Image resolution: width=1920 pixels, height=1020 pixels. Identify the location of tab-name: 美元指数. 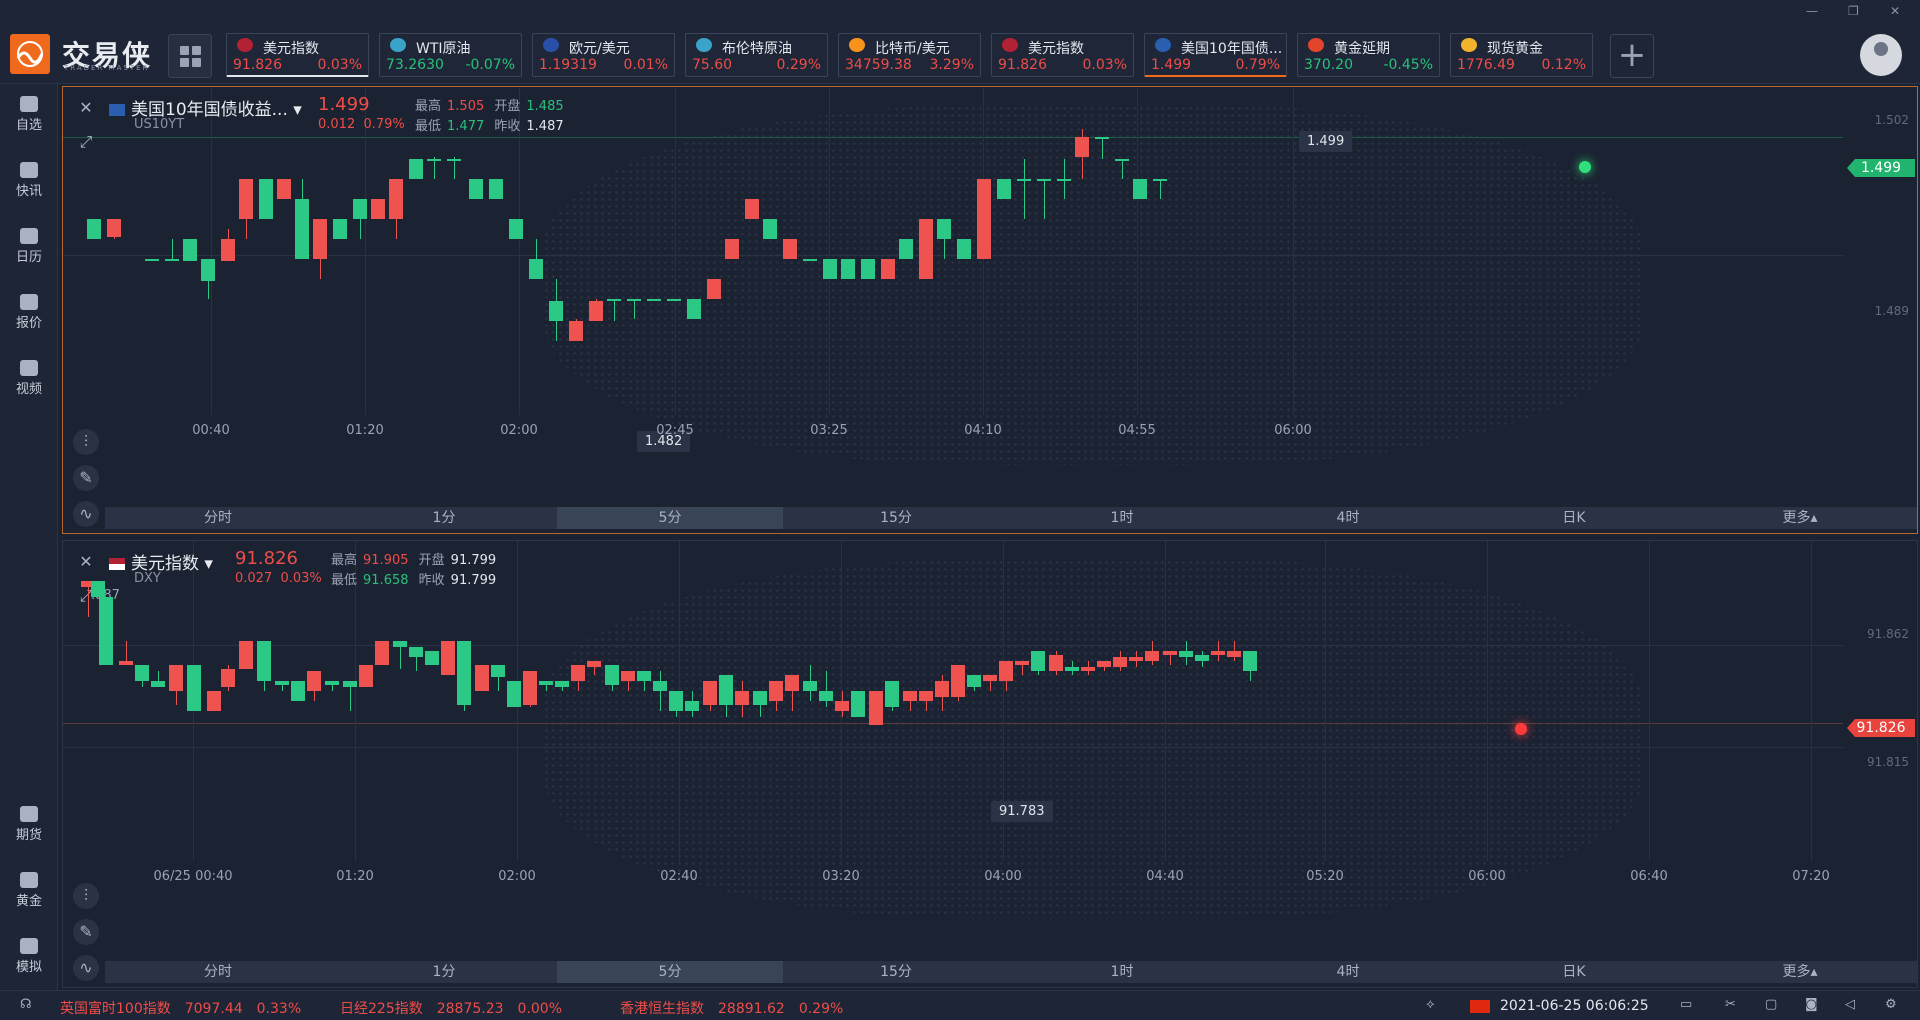
(291, 49).